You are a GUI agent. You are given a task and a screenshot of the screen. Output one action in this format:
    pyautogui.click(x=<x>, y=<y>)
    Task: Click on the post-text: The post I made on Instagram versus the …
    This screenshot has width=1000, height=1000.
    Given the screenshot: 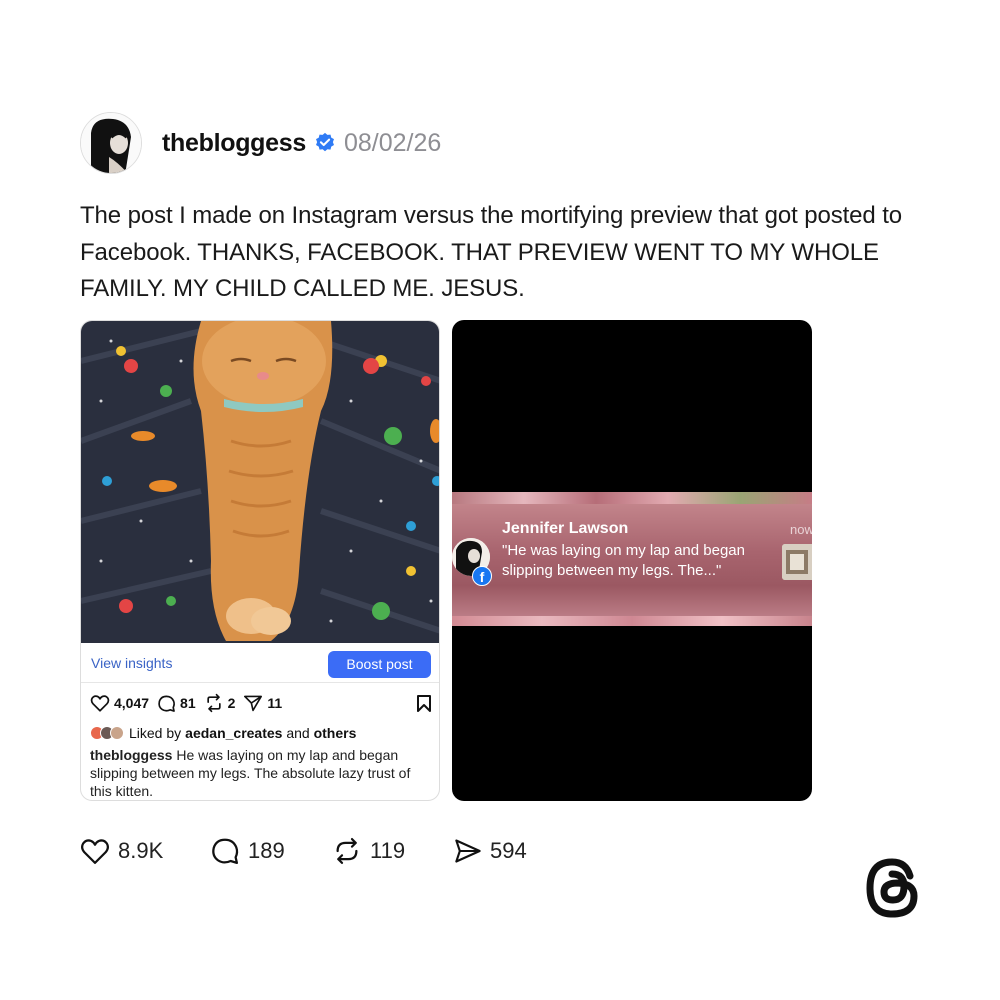 What is the action you would take?
    pyautogui.click(x=491, y=252)
    